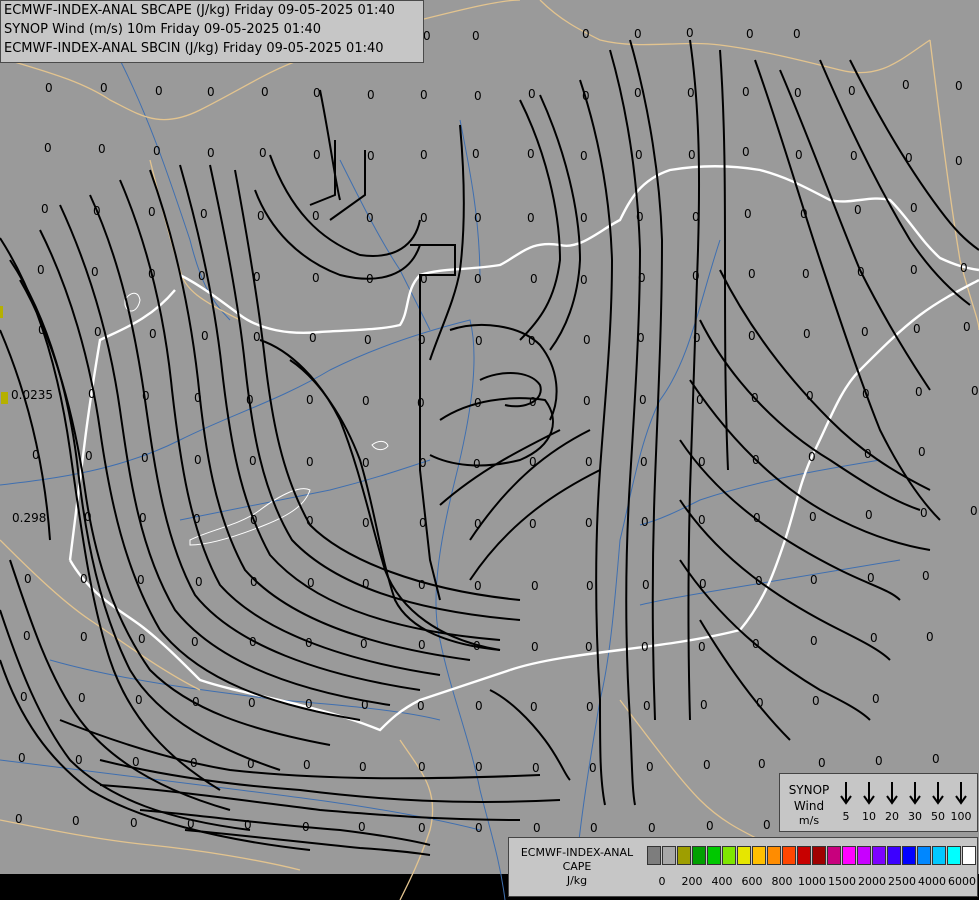 The width and height of the screenshot is (979, 900). What do you see at coordinates (782, 881) in the screenshot?
I see `cape-tick-label: 800` at bounding box center [782, 881].